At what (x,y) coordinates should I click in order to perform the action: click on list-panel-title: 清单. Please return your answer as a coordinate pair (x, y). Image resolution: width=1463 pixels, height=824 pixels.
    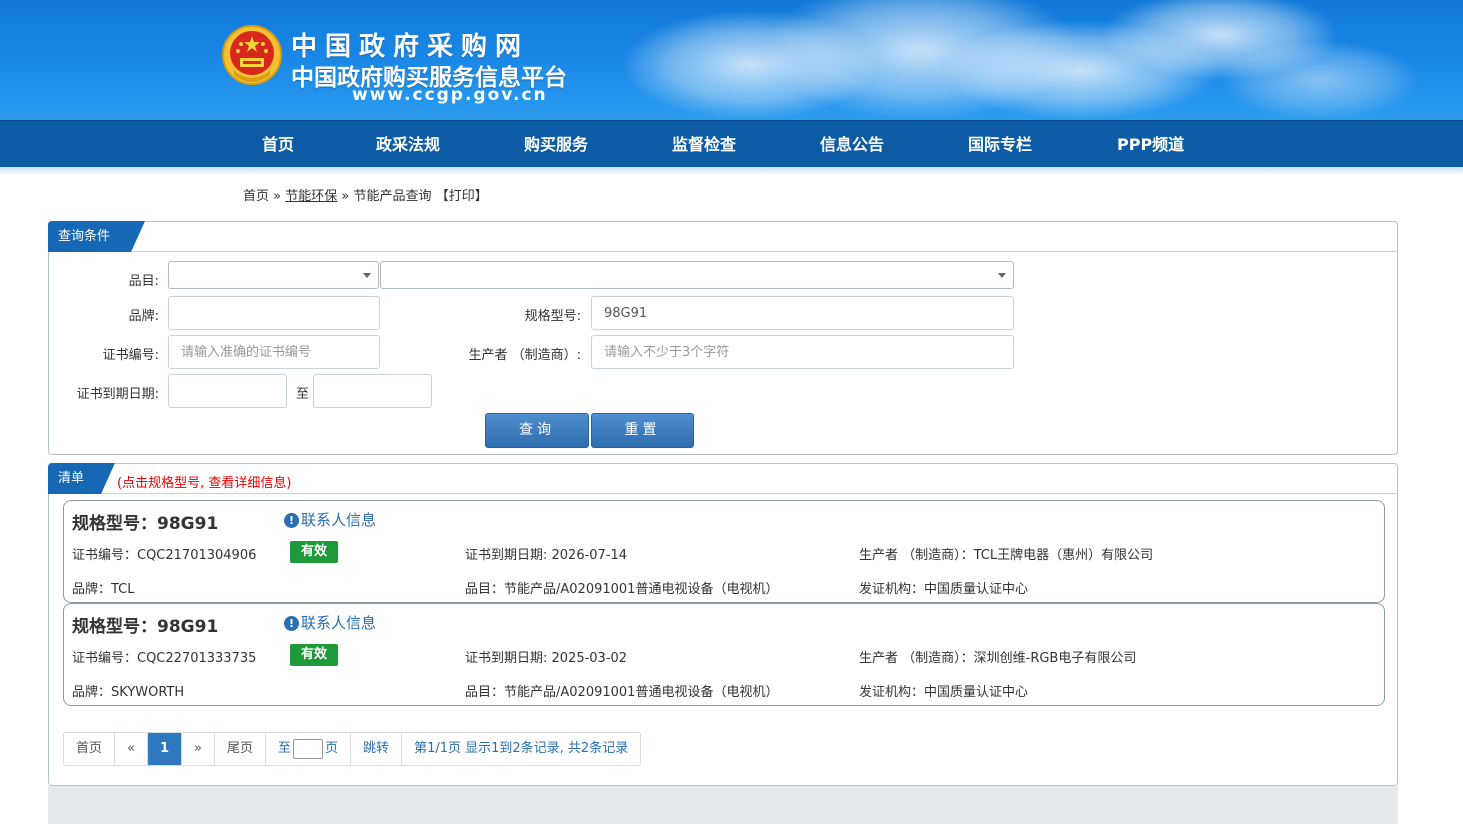
    Looking at the image, I should click on (81, 478).